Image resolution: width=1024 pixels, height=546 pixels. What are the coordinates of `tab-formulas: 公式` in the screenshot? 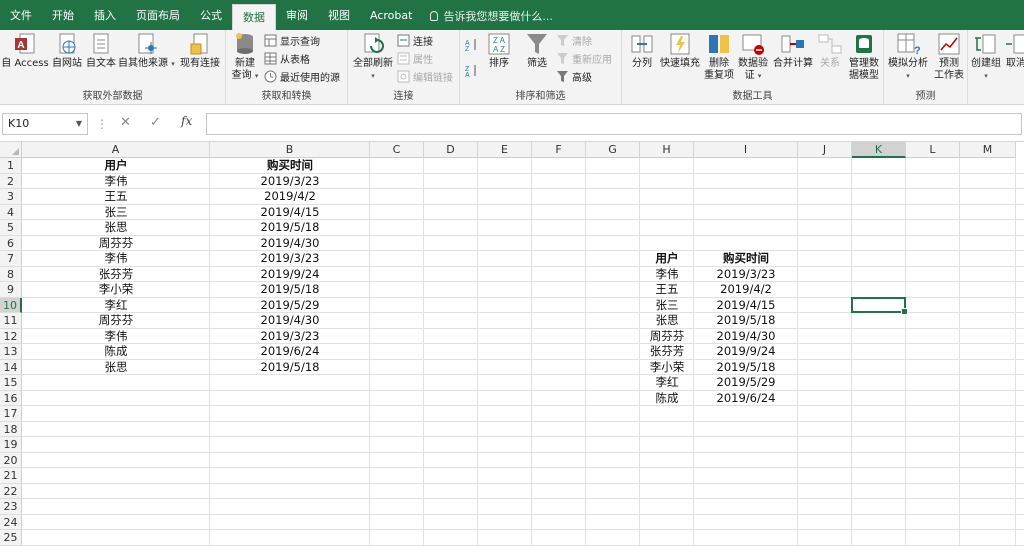 It's located at (211, 16).